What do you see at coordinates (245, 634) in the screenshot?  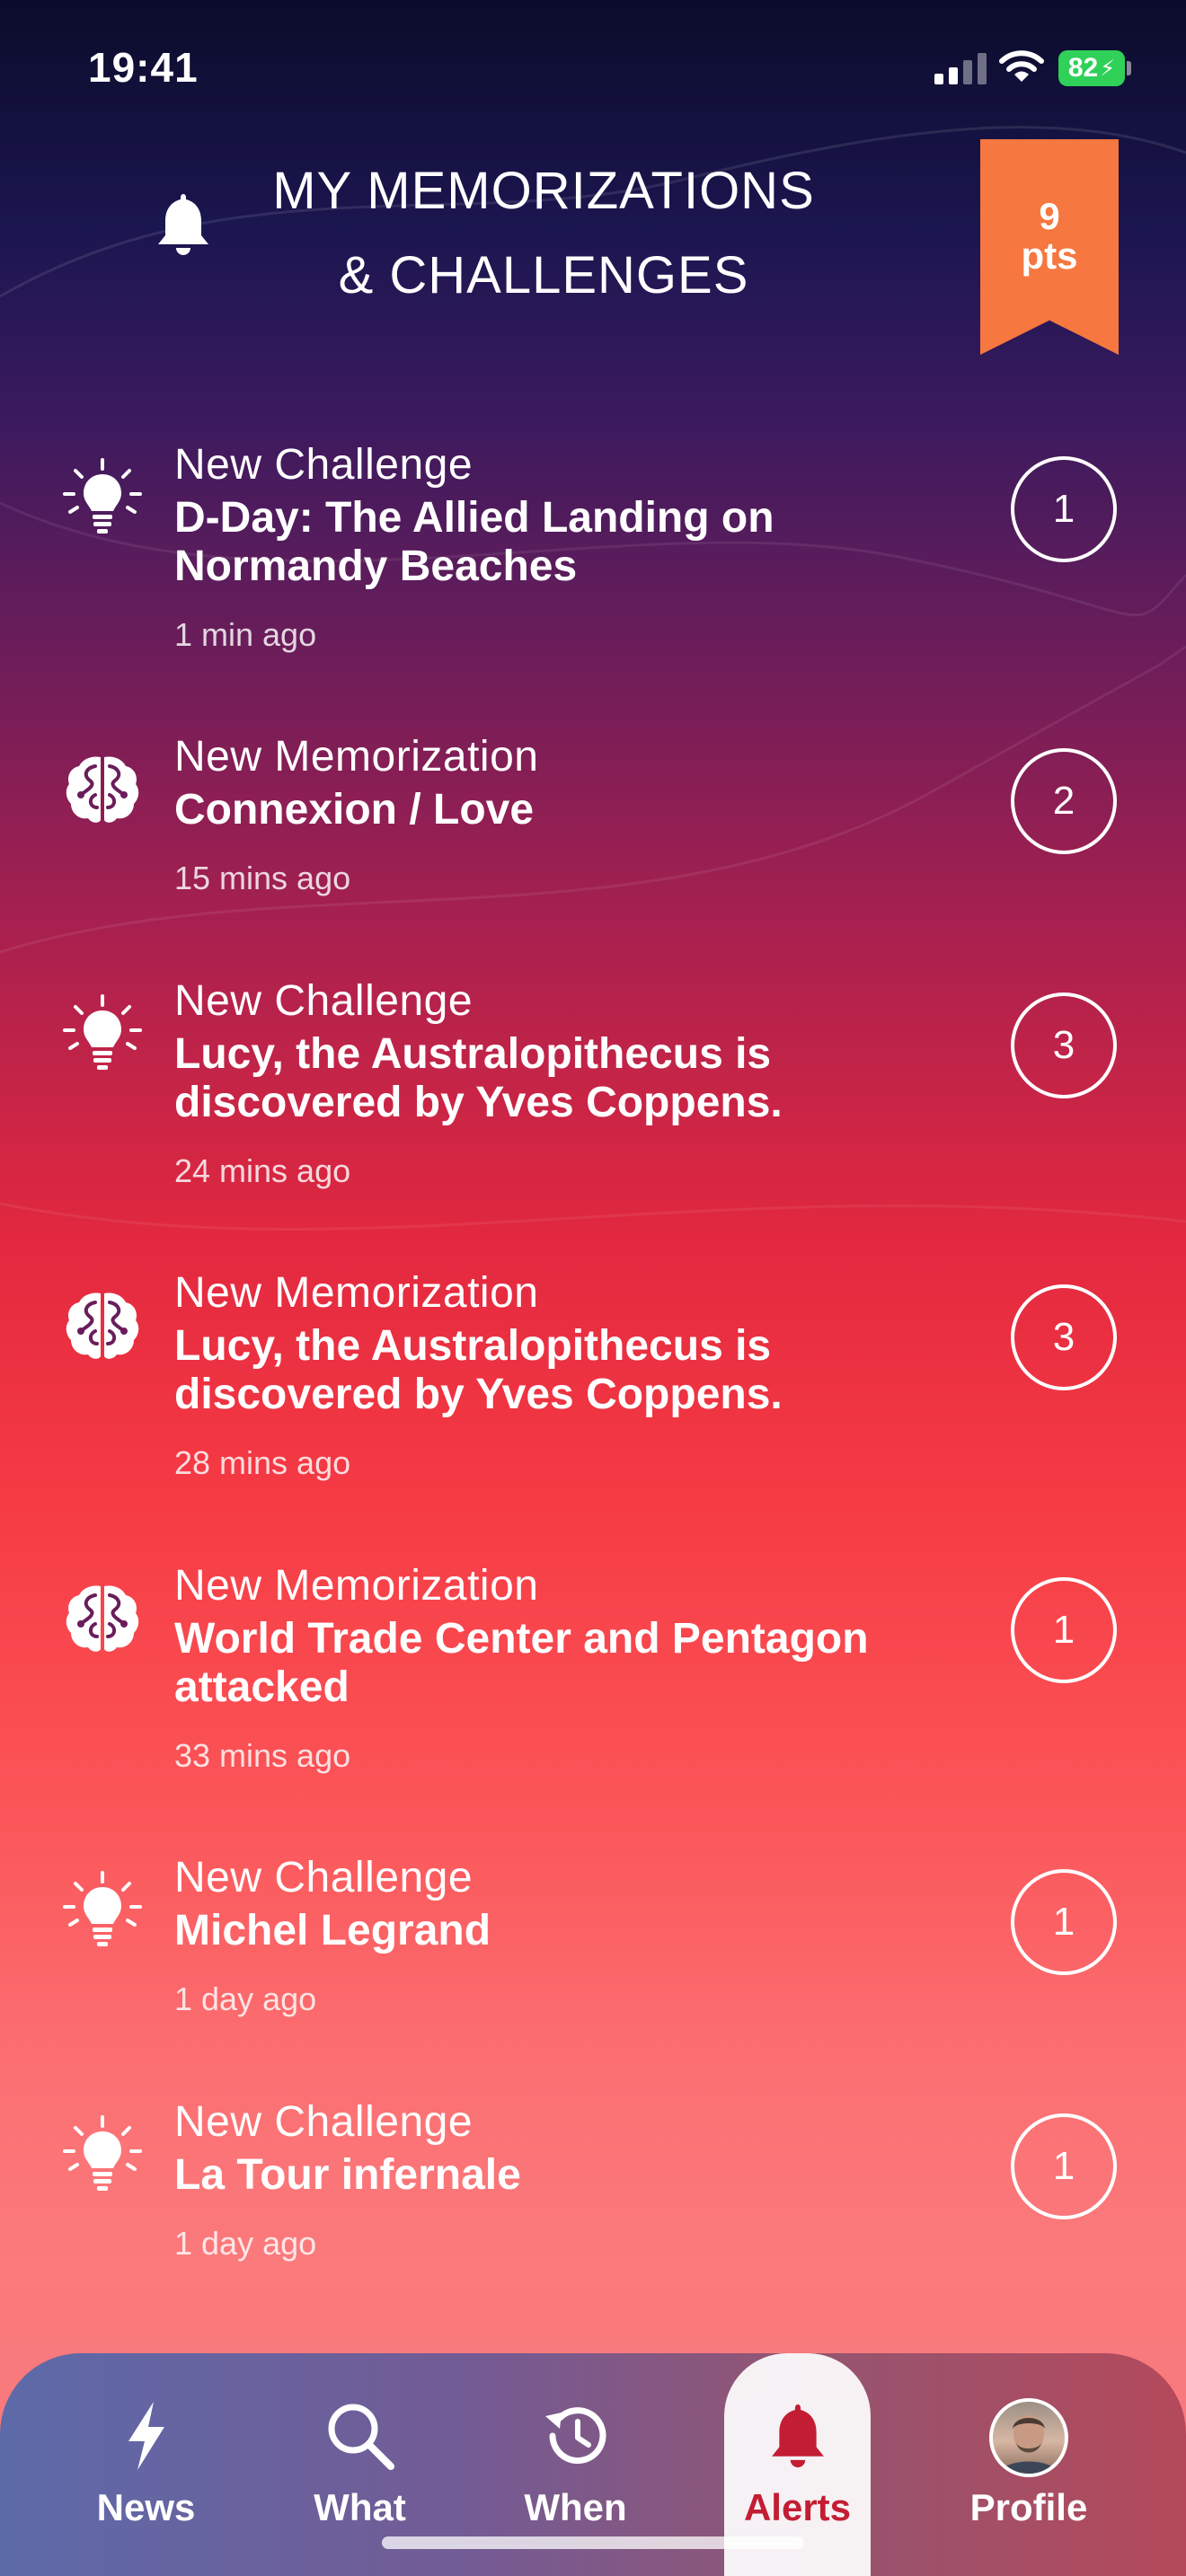 I see `alert-time: 1 min ago` at bounding box center [245, 634].